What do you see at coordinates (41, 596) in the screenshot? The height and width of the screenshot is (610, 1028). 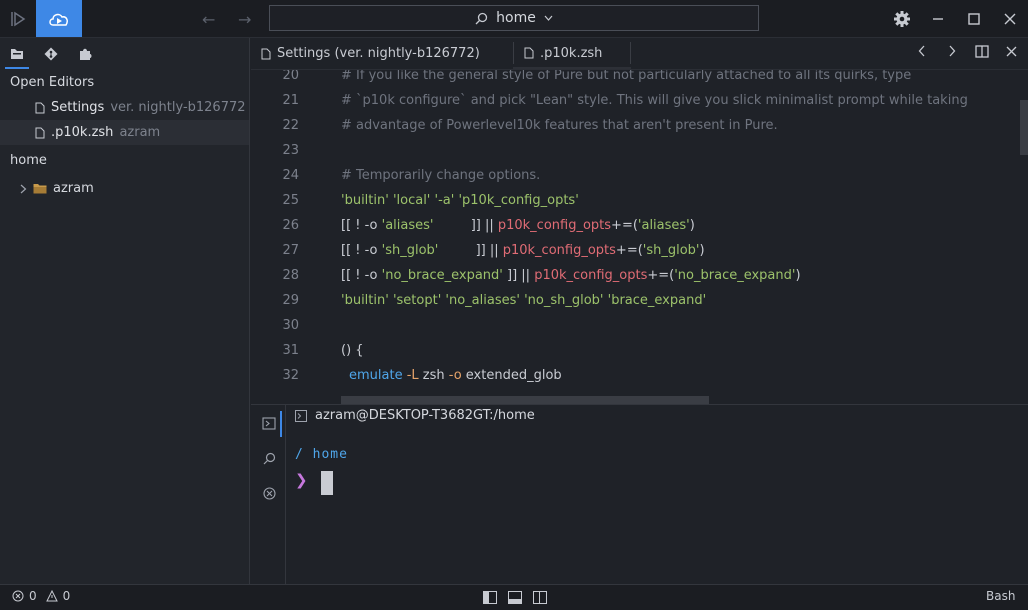 I see `problems-status: 0 0` at bounding box center [41, 596].